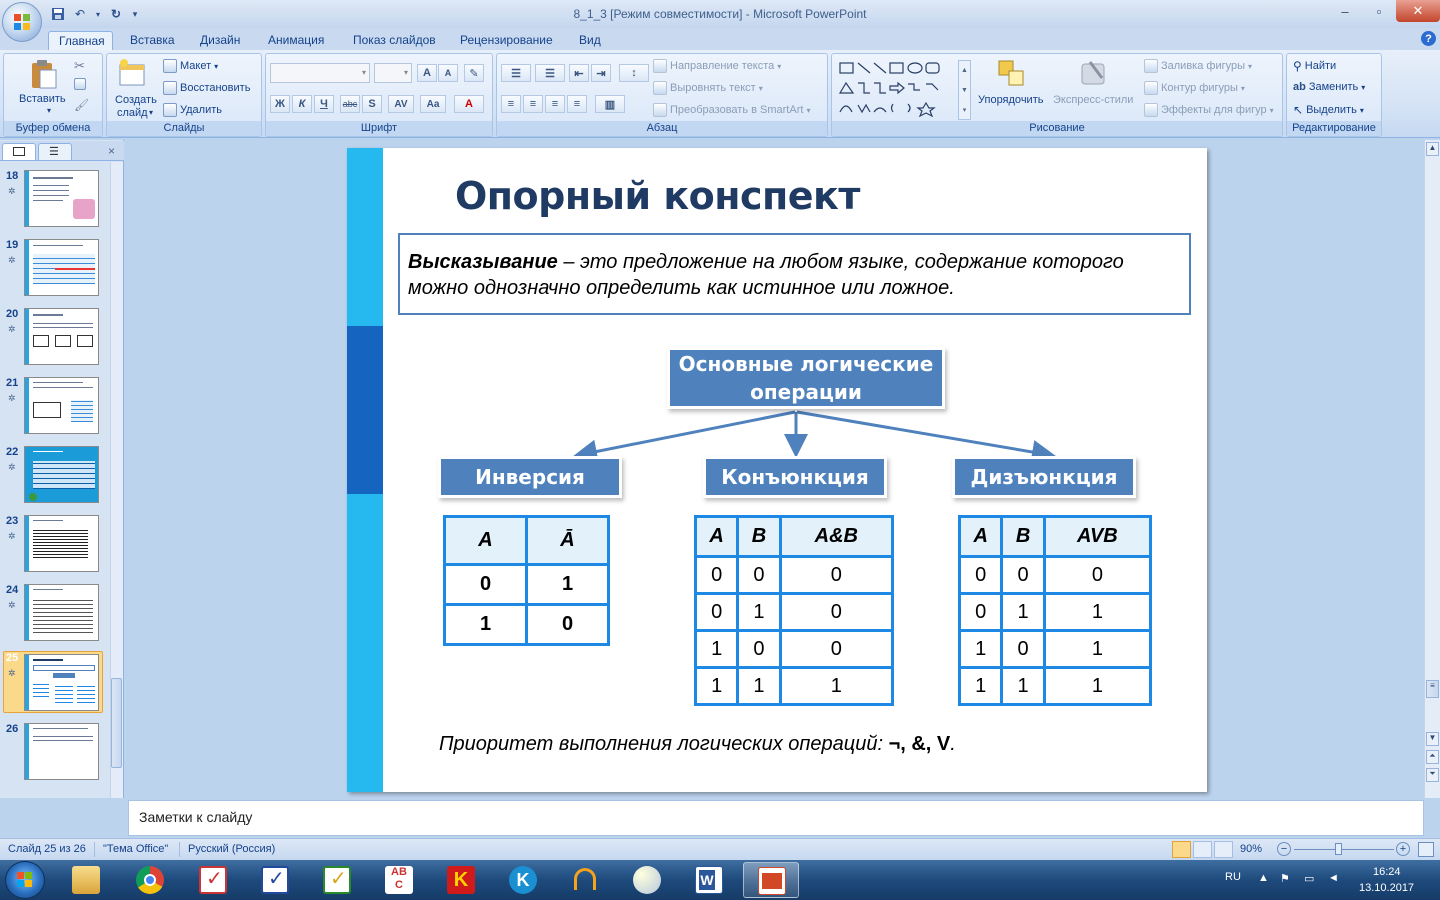 Image resolution: width=1440 pixels, height=900 pixels. I want to click on align-center-icon: ≡, so click(533, 104).